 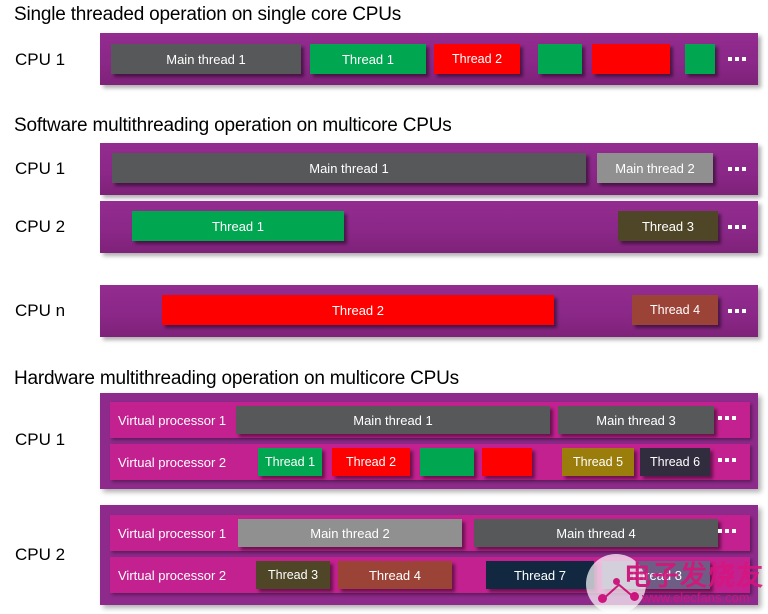 What do you see at coordinates (40, 59) in the screenshot?
I see `cpu-label-cpu-1-s0: CPU 1` at bounding box center [40, 59].